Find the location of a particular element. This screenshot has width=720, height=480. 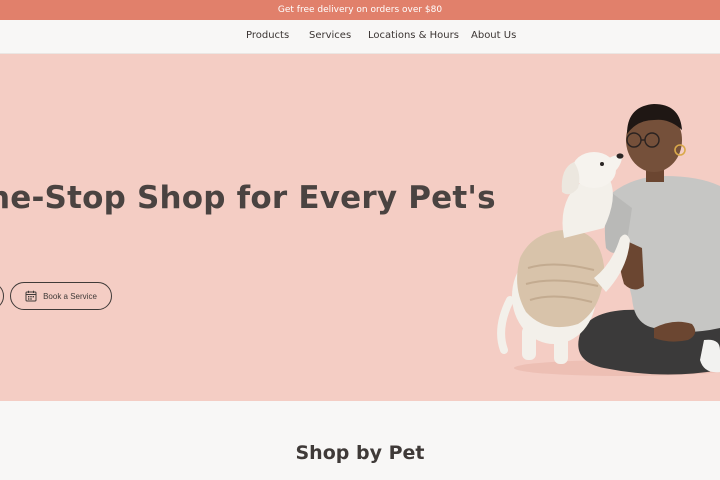

shop-by-pet-title: Shop by Pet is located at coordinates (360, 453).